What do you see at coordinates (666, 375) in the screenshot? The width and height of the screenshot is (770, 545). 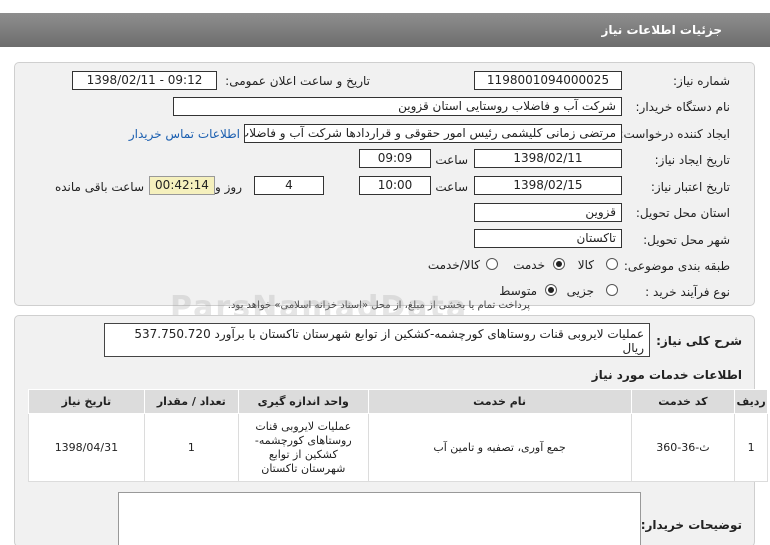 I see `services-title: اطلاعات خدمات مورد نیاز` at bounding box center [666, 375].